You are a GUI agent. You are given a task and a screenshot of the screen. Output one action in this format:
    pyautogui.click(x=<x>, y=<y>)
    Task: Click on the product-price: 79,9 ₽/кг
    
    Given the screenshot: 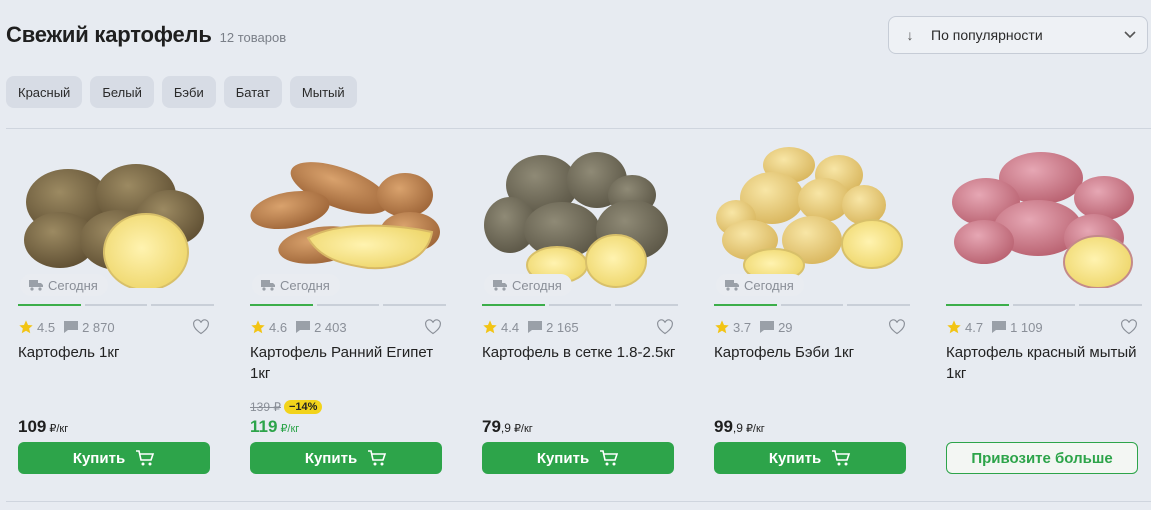 What is the action you would take?
    pyautogui.click(x=507, y=427)
    